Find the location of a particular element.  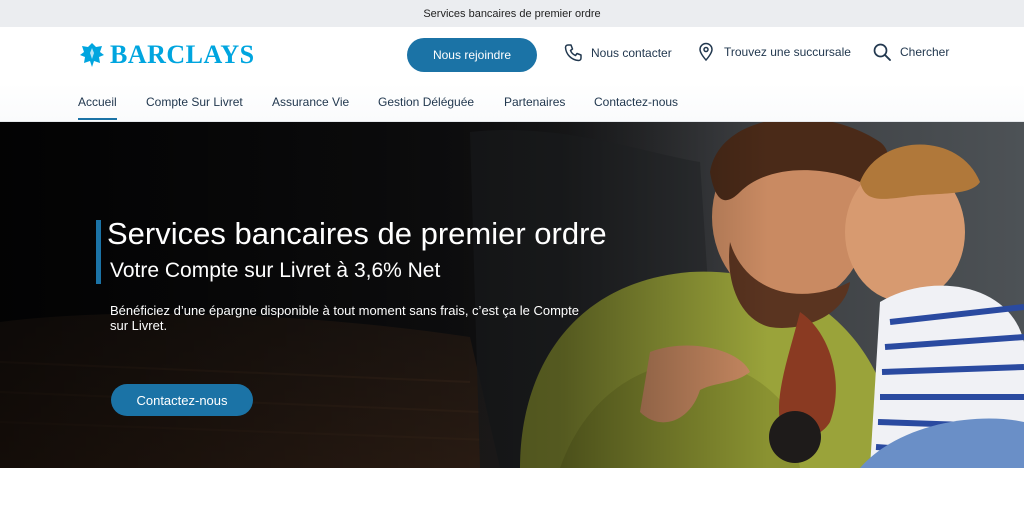

join-button: Nous rejoindre is located at coordinates (472, 55).